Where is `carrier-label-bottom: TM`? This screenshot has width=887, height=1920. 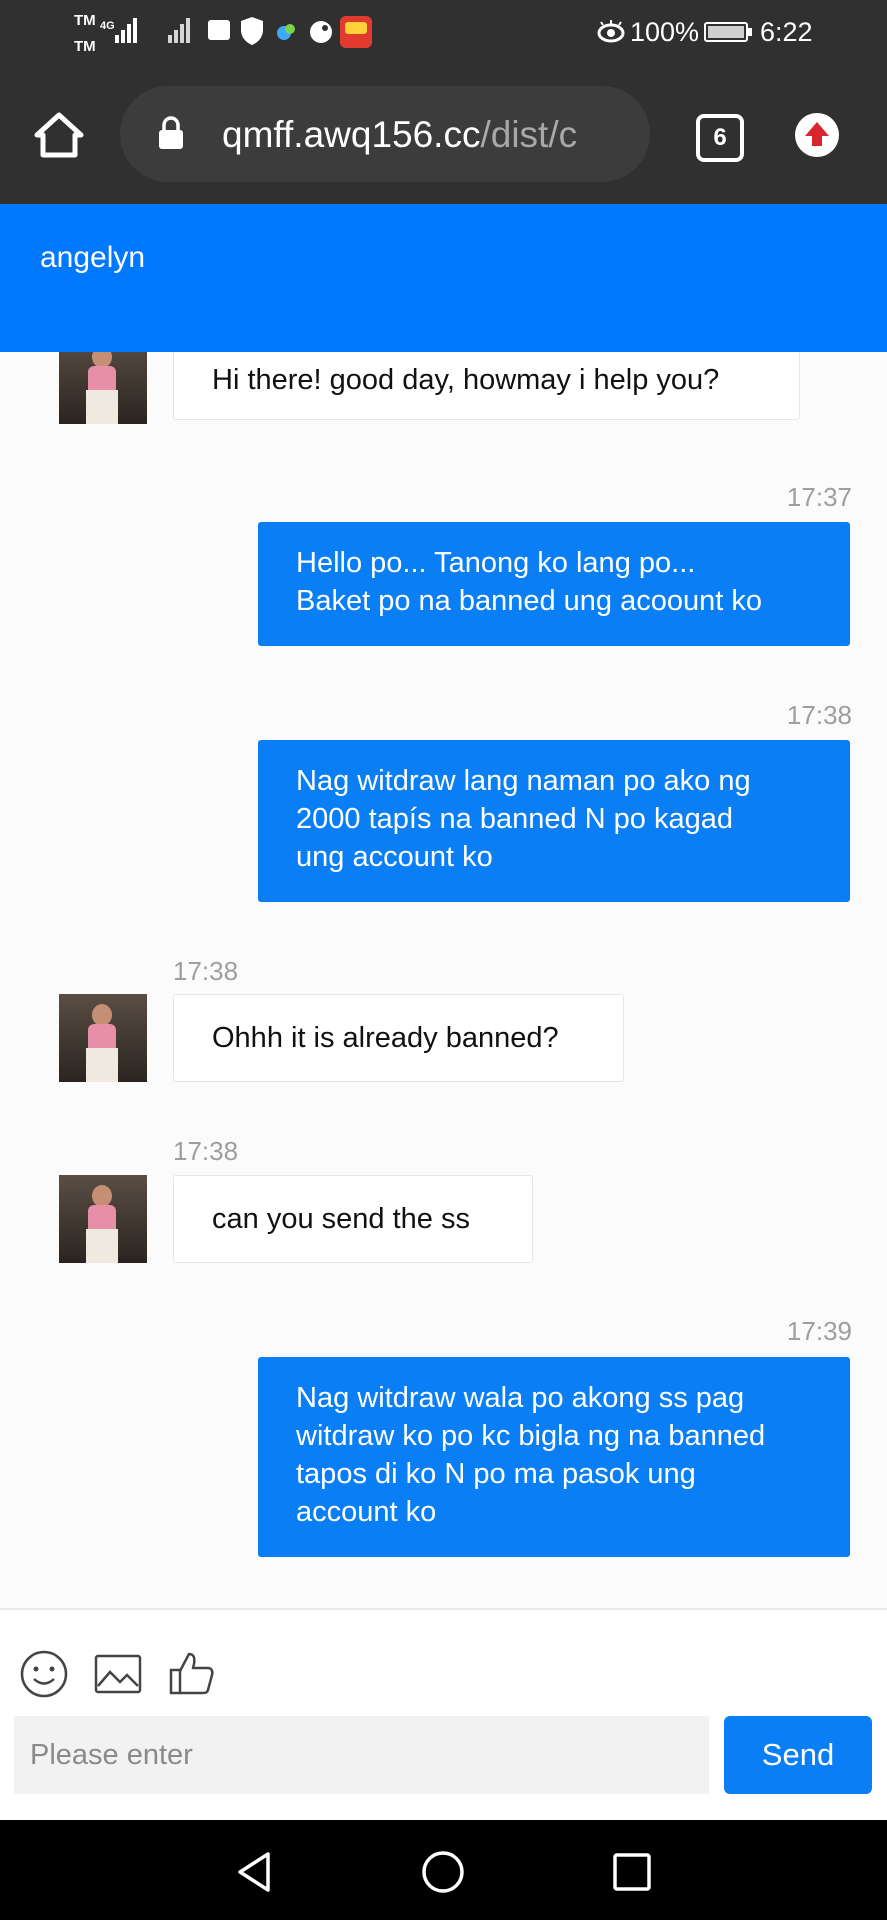 carrier-label-bottom: TM is located at coordinates (85, 46).